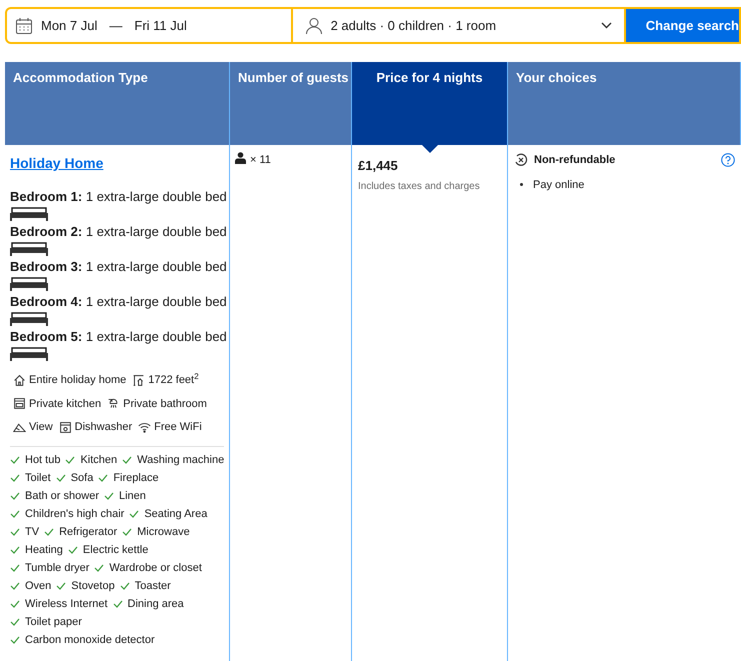  Describe the element at coordinates (62, 495) in the screenshot. I see `amenity-label: Bath or shower` at that location.